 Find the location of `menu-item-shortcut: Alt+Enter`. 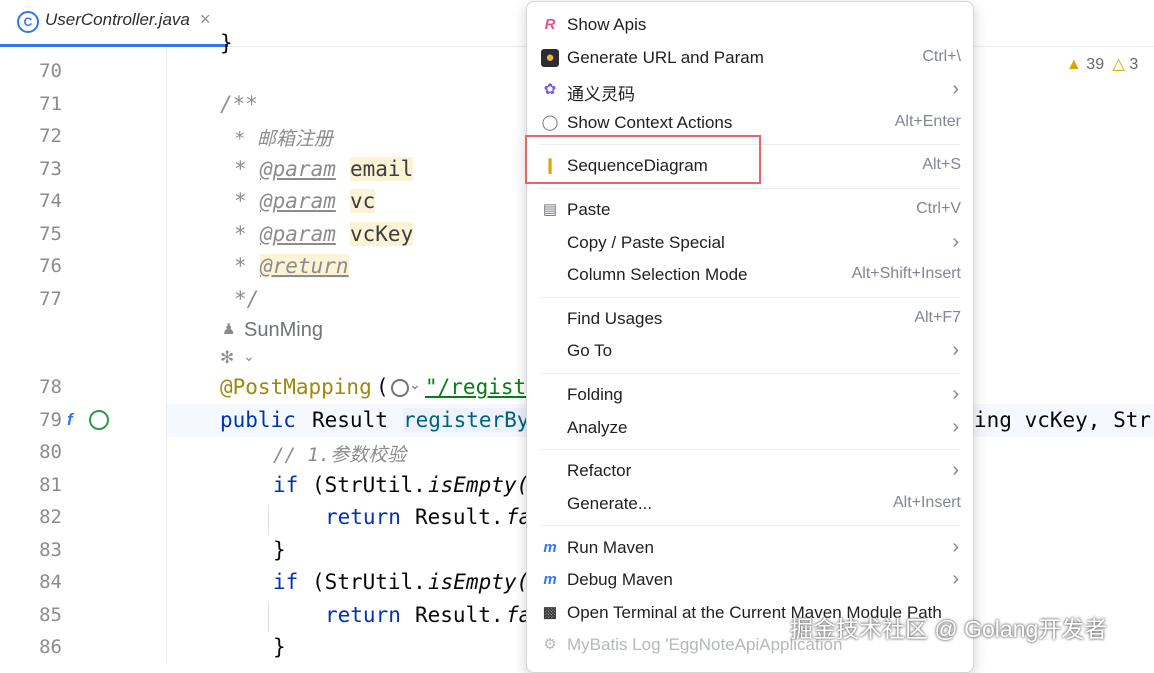

menu-item-shortcut: Alt+Enter is located at coordinates (927, 121).